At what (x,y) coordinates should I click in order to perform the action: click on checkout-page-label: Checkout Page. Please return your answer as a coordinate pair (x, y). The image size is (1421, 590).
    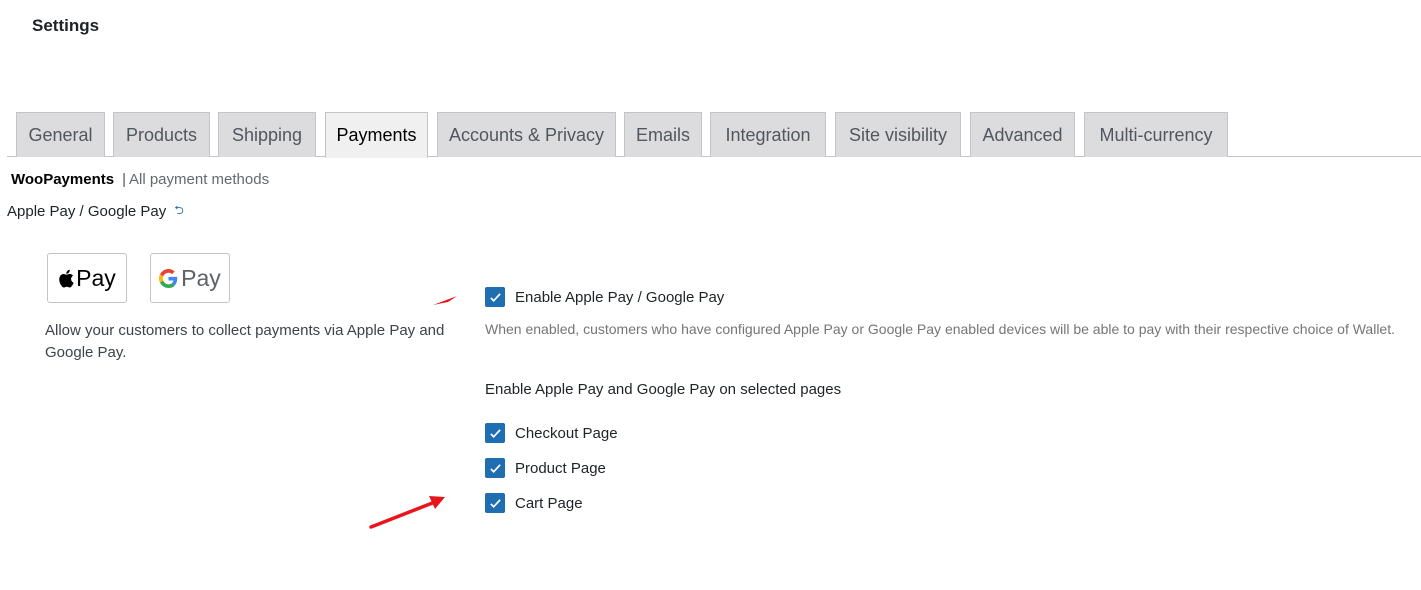
    Looking at the image, I should click on (566, 433).